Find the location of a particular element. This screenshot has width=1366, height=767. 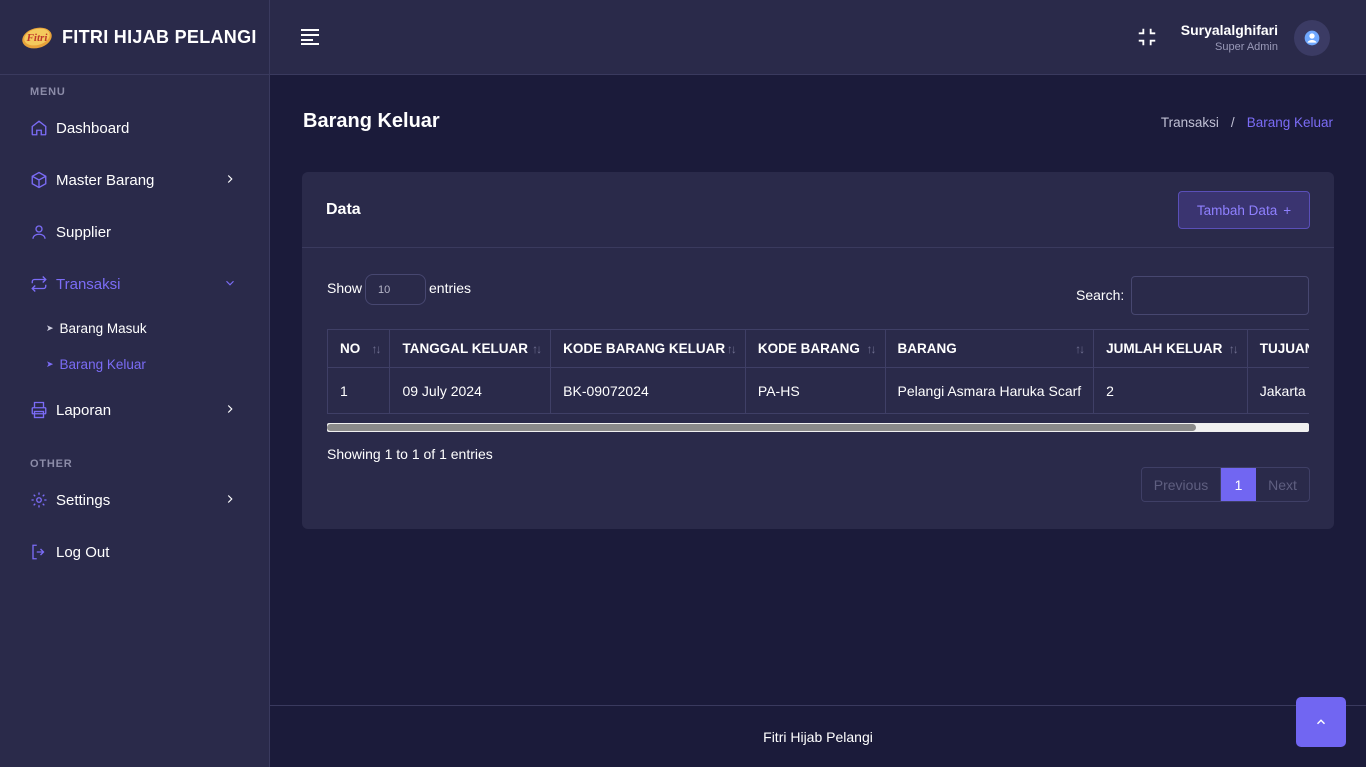

card-title: Data is located at coordinates (343, 209).